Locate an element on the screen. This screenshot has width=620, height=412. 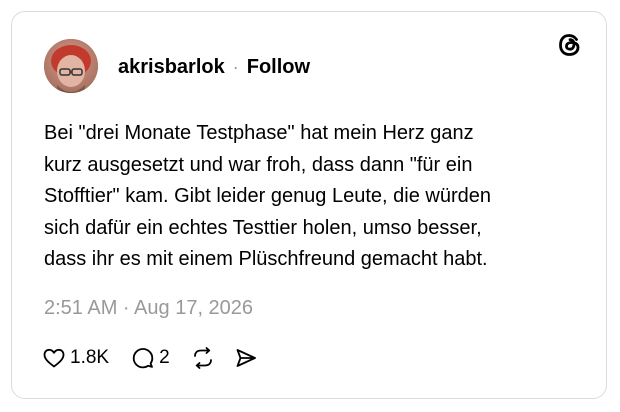
post-timestamp: 2:51 AM · Aug 17, 2026 is located at coordinates (148, 308).